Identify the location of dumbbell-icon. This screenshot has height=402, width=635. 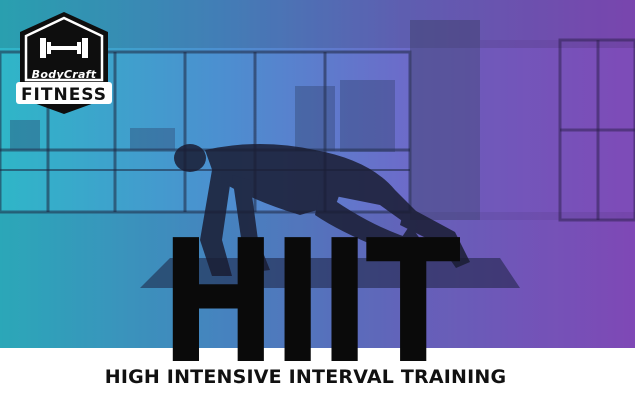
(64, 48).